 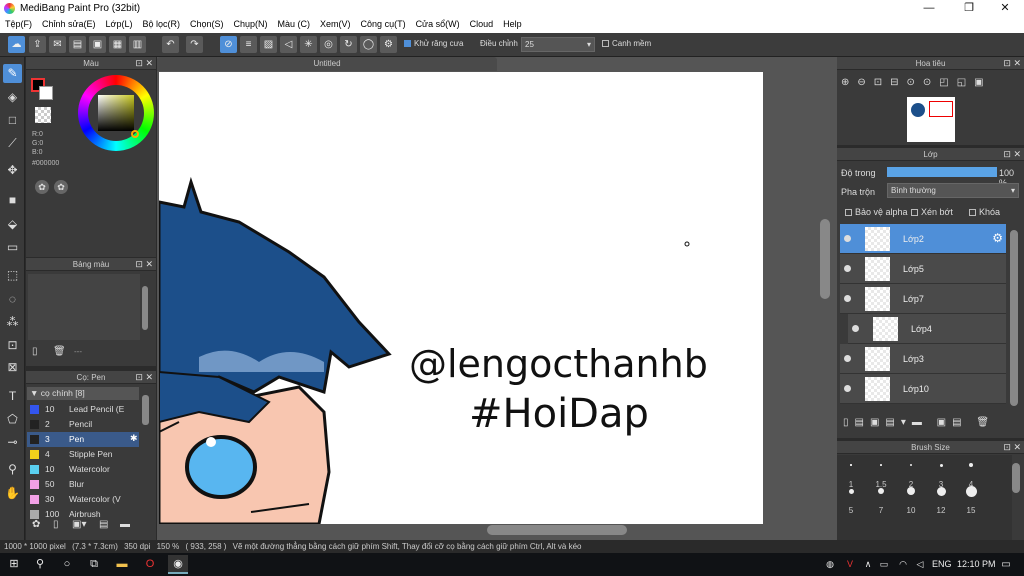 What do you see at coordinates (116, 113) in the screenshot?
I see `saturation-value-box` at bounding box center [116, 113].